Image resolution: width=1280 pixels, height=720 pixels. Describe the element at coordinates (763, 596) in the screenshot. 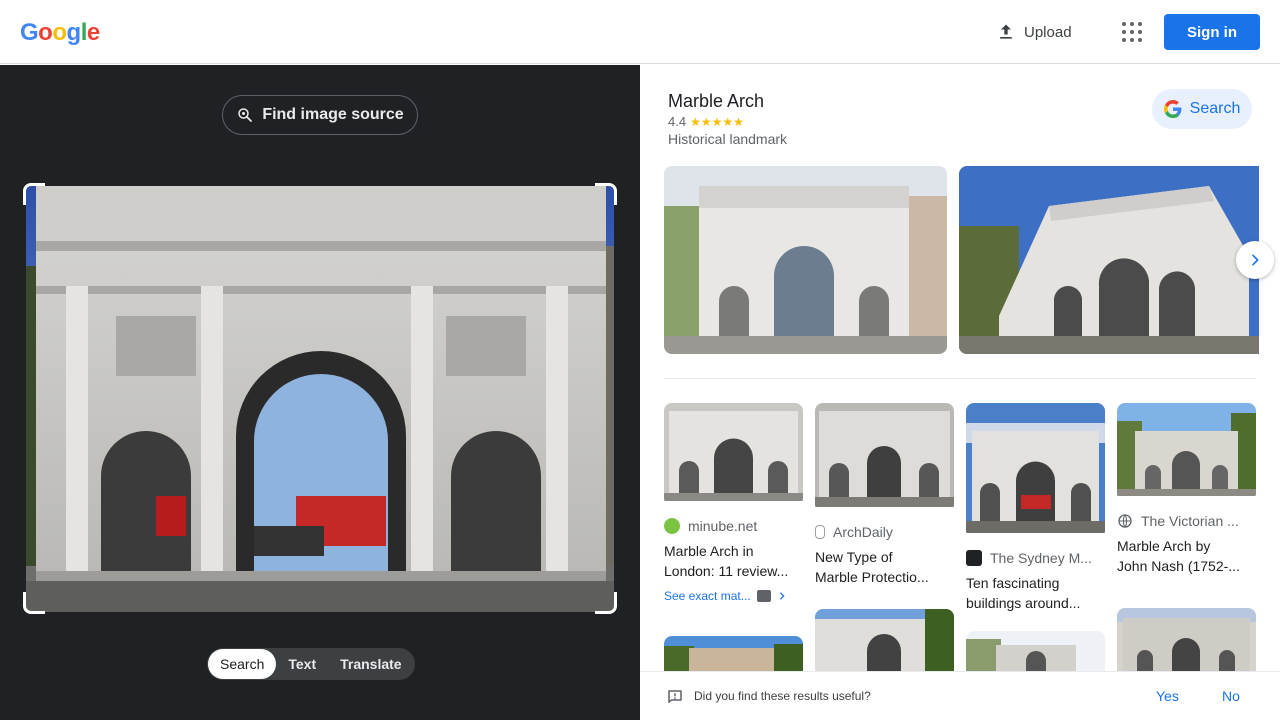

I see `image-thumbnail-icon` at that location.